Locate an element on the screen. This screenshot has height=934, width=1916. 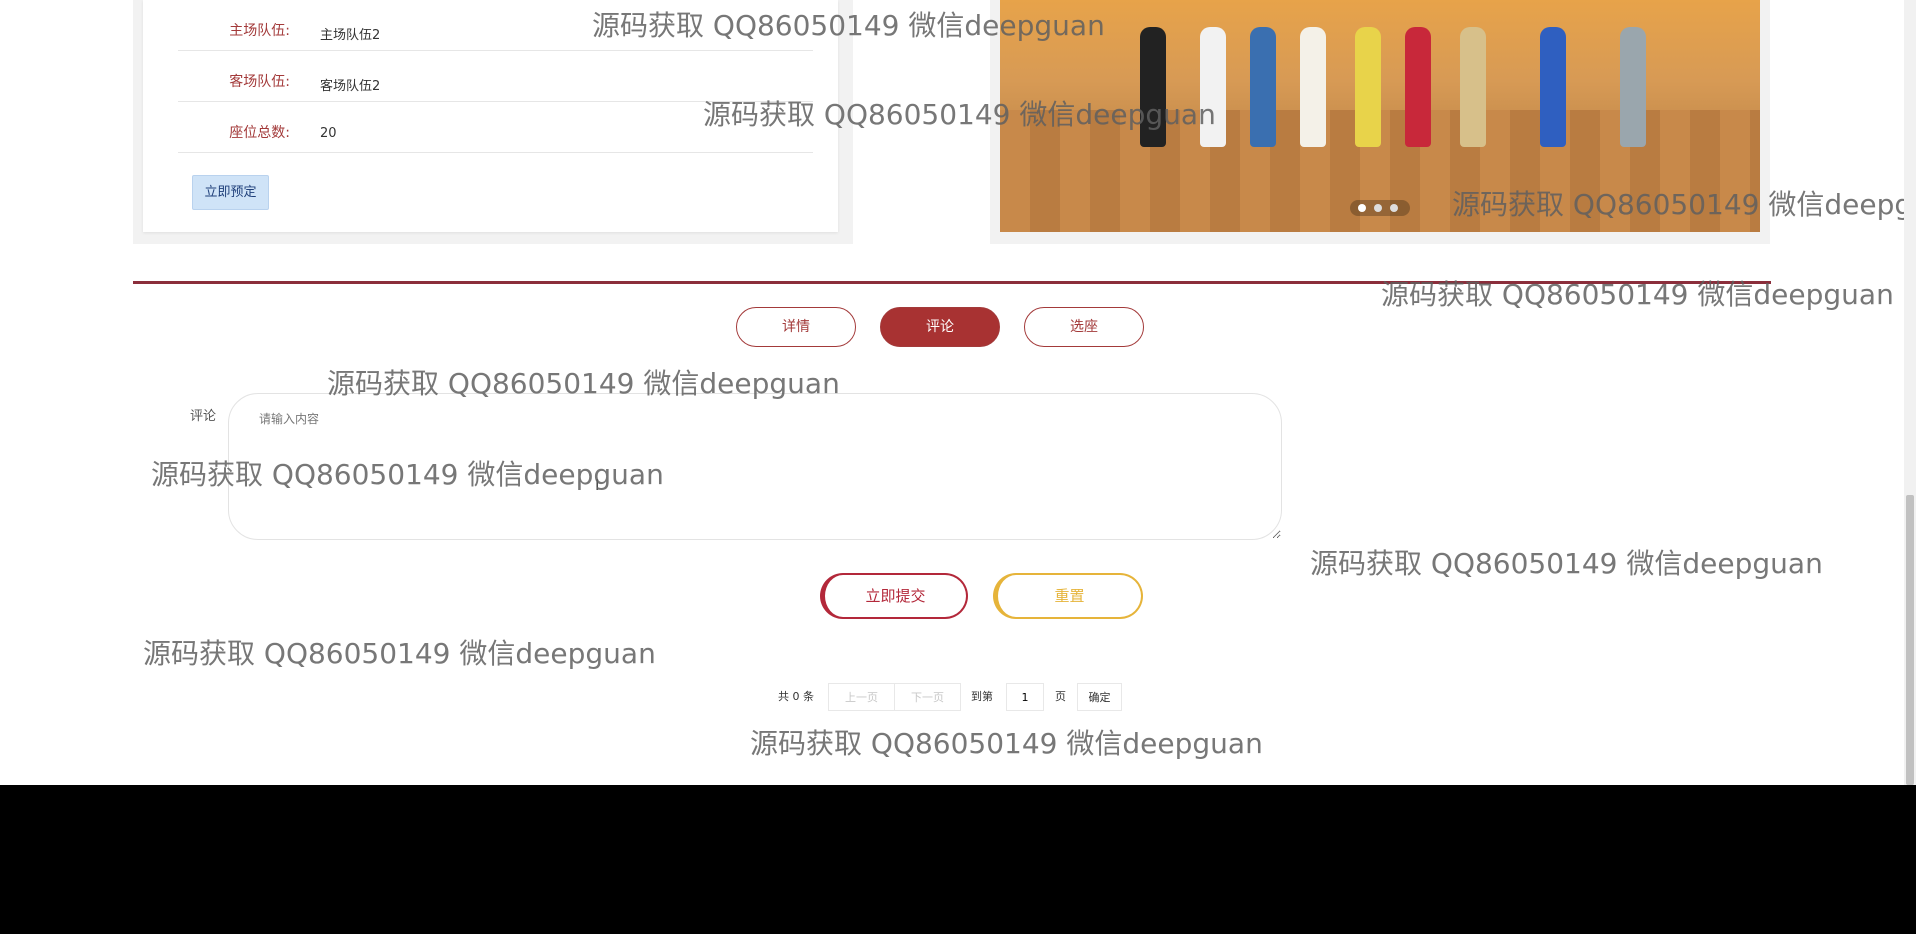
info-row-seat-total: 座位总数: 20 is located at coordinates (495, 127).